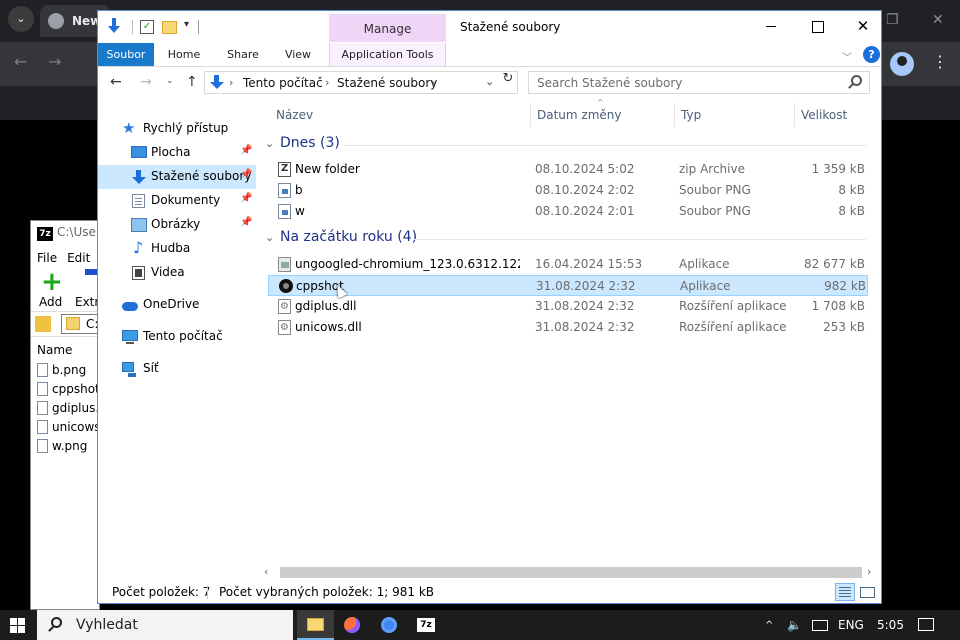  What do you see at coordinates (65, 349) in the screenshot?
I see `sevenzip-column-name: Name` at bounding box center [65, 349].